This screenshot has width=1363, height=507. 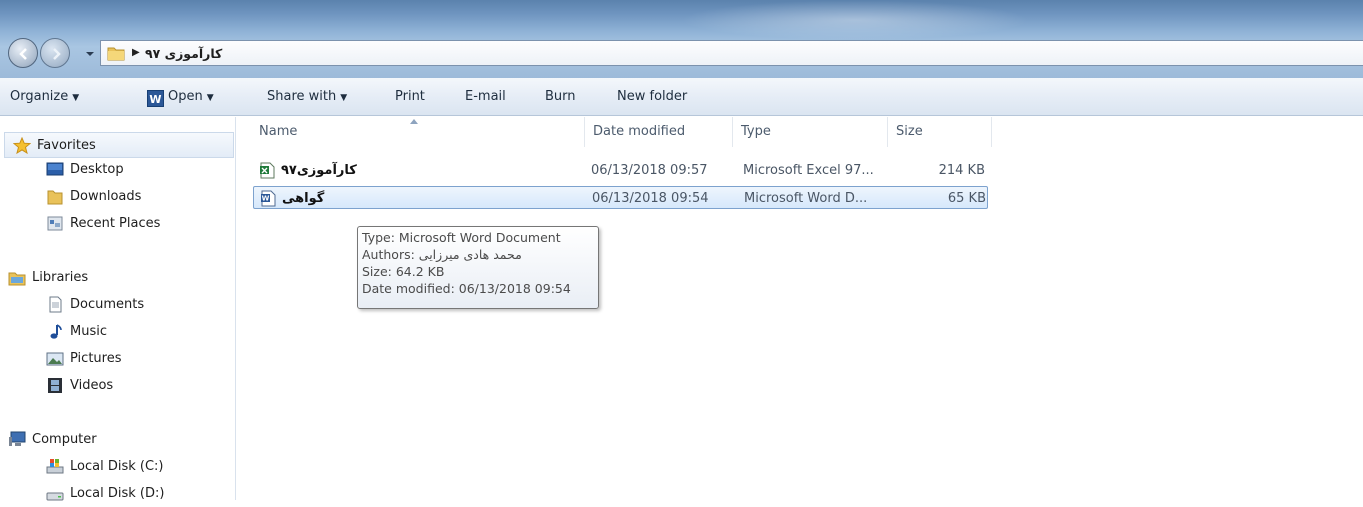 What do you see at coordinates (55, 466) in the screenshot?
I see `system-drive-icon` at bounding box center [55, 466].